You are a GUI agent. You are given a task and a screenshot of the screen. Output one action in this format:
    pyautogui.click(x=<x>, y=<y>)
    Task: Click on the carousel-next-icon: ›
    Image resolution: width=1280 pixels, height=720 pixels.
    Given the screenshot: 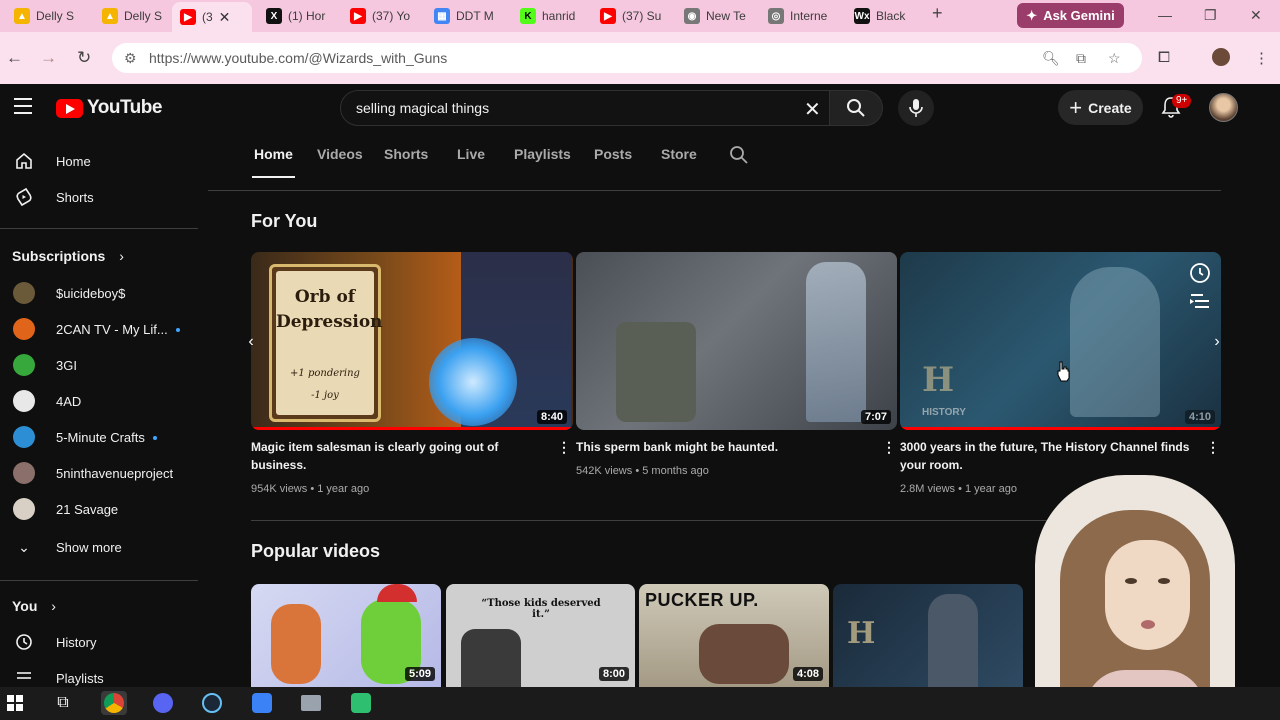 What is the action you would take?
    pyautogui.click(x=1217, y=342)
    